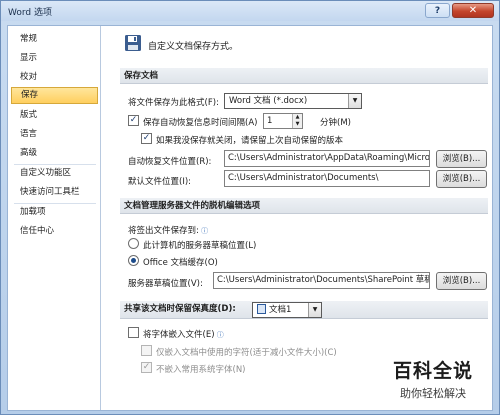  What do you see at coordinates (160, 182) in the screenshot?
I see `default-location-label: 默认文件位置(I):` at bounding box center [160, 182].